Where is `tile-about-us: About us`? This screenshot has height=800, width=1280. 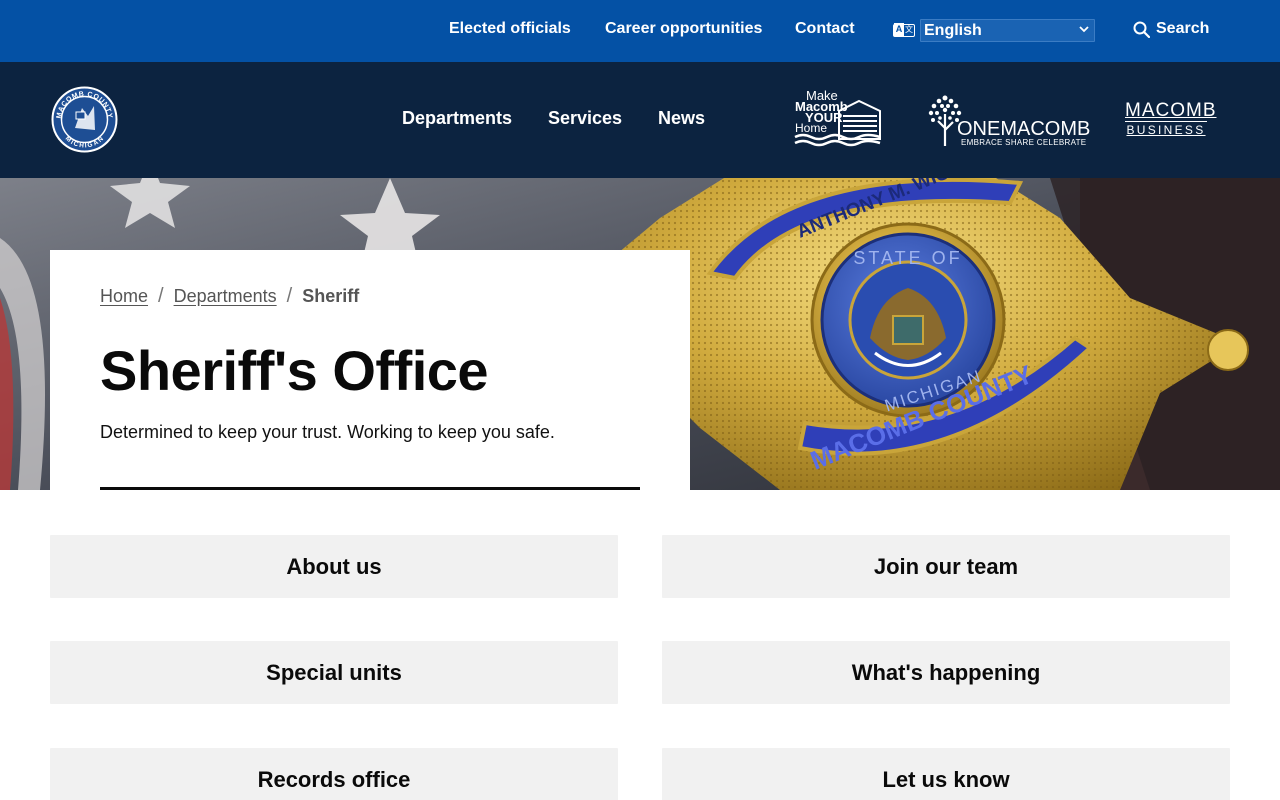
tile-about-us: About us is located at coordinates (334, 566).